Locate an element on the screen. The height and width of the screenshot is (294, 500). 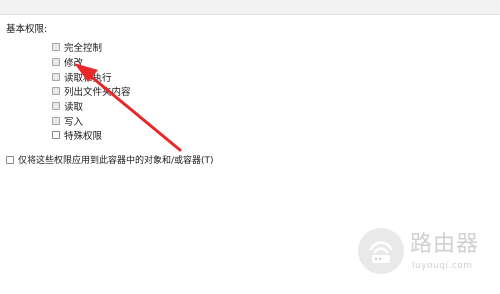
watermark: 路由器 luyouqi.com is located at coordinates (428, 253).